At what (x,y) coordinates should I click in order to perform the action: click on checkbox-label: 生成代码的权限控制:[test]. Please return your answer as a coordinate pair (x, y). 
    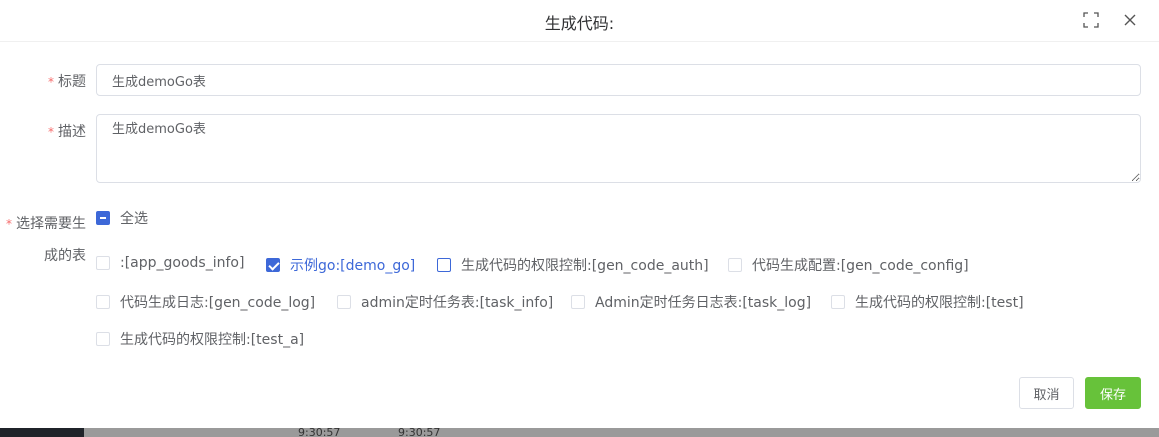
    Looking at the image, I should click on (939, 303).